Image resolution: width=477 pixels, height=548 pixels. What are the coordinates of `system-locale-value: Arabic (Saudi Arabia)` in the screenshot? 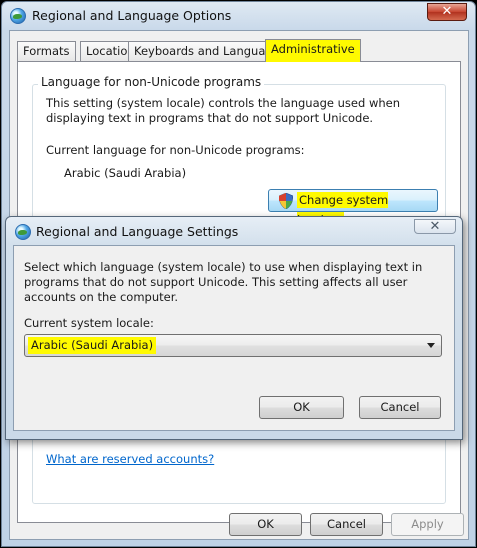 It's located at (92, 345).